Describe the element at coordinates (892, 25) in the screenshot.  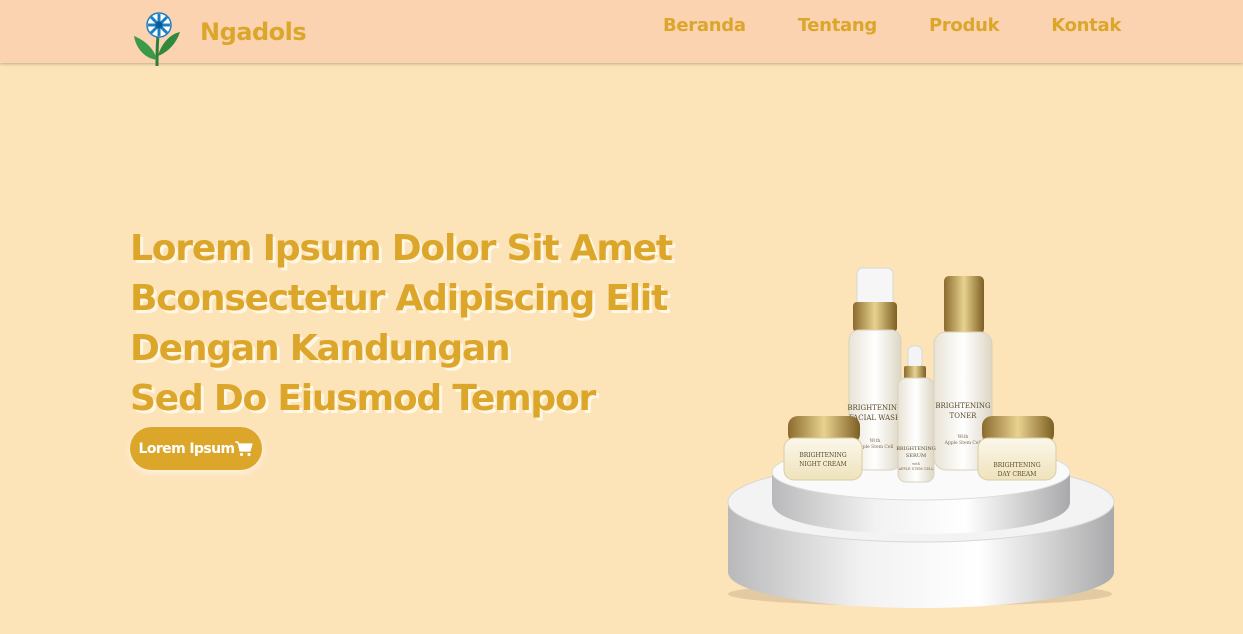
I see `nav-menu: Beranda Tentang Produk Kontak` at that location.